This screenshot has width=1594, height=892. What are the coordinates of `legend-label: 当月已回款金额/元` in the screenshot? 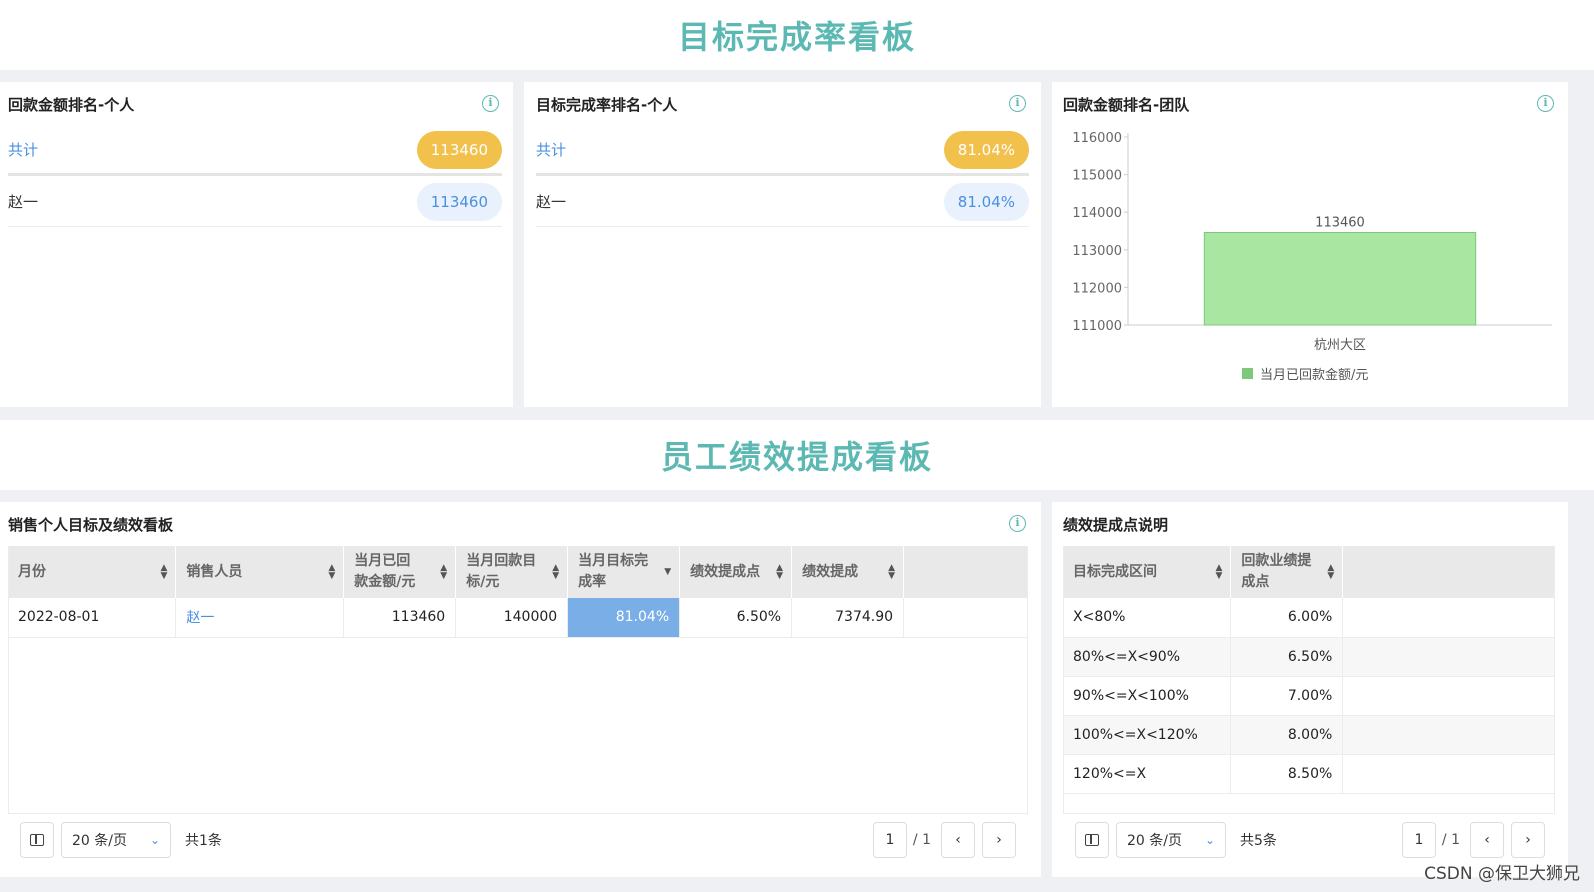 It's located at (1314, 375).